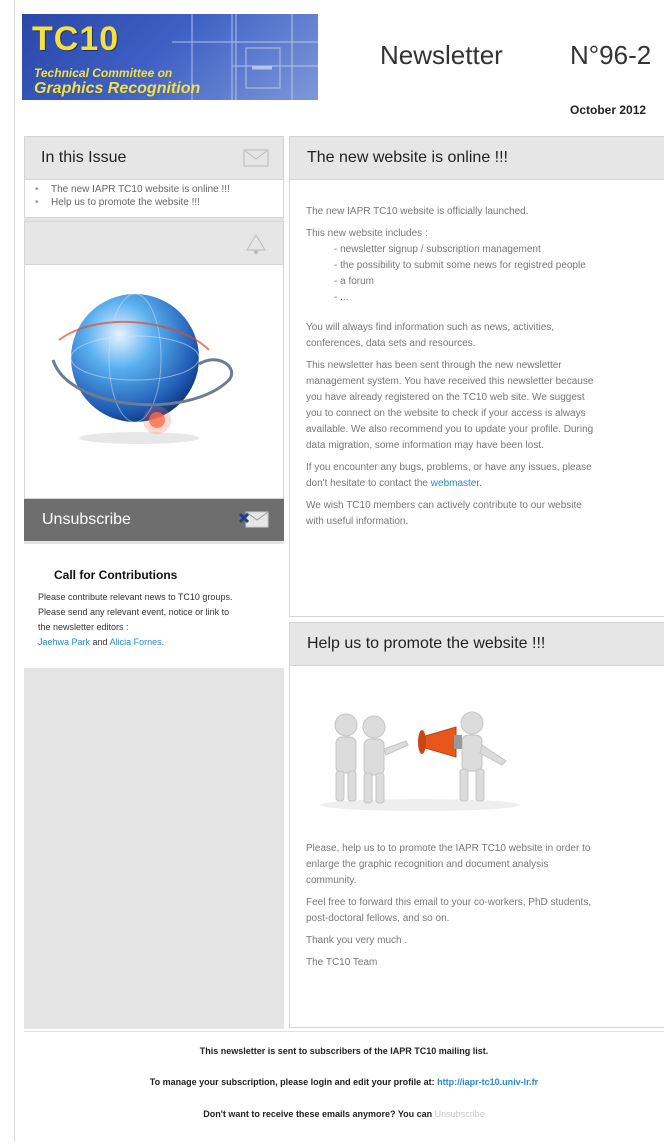 The image size is (664, 1143). What do you see at coordinates (426, 643) in the screenshot?
I see `article2-title: Help us to promote the website !!!` at bounding box center [426, 643].